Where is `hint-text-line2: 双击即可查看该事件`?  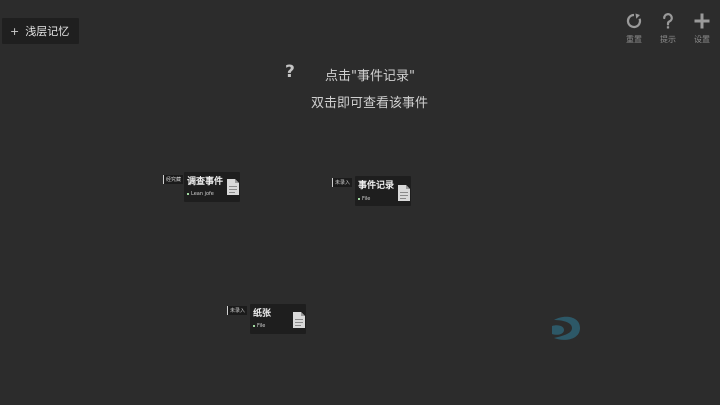 hint-text-line2: 双击即可查看该事件 is located at coordinates (370, 103).